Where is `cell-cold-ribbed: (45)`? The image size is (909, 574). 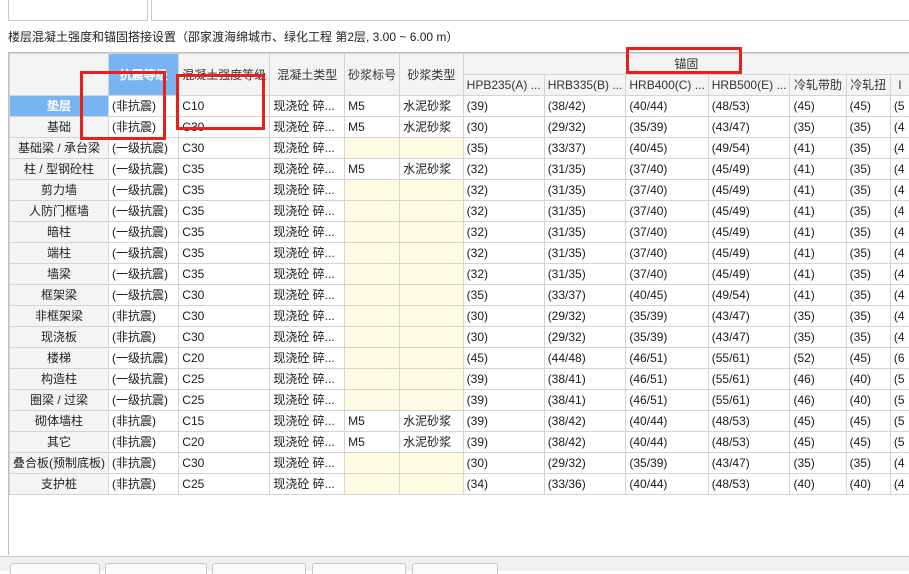 cell-cold-ribbed: (45) is located at coordinates (818, 442).